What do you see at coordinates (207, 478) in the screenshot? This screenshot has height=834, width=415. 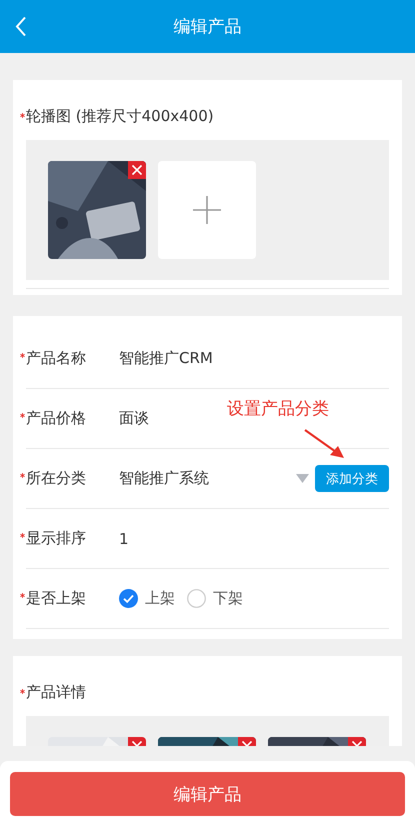 I see `select-value: 智能推广系统` at bounding box center [207, 478].